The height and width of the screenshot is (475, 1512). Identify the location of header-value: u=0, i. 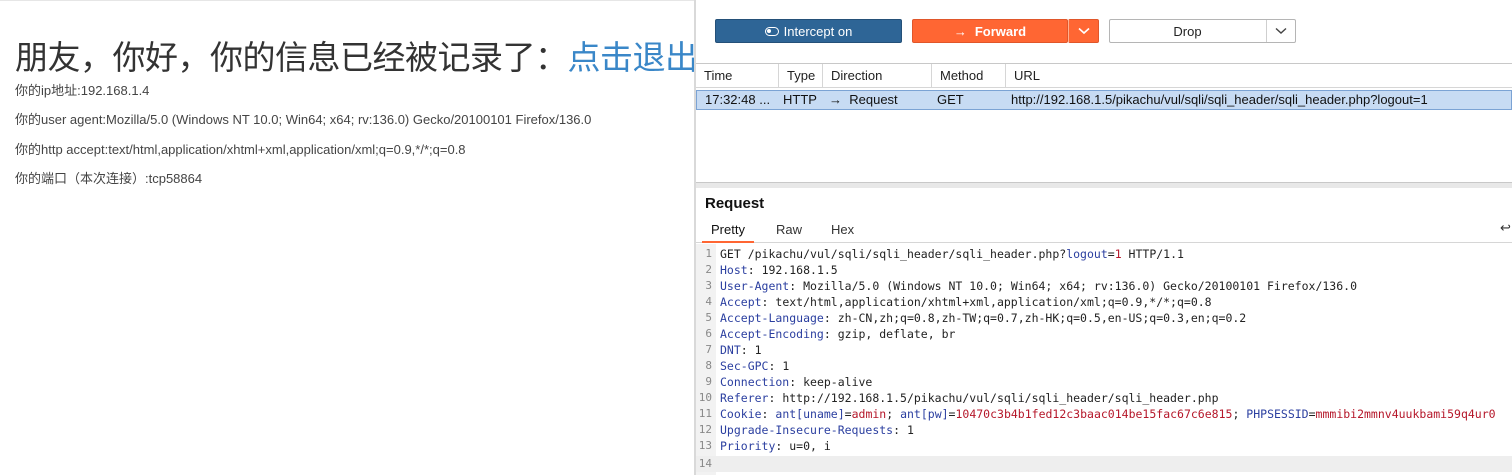
(806, 446).